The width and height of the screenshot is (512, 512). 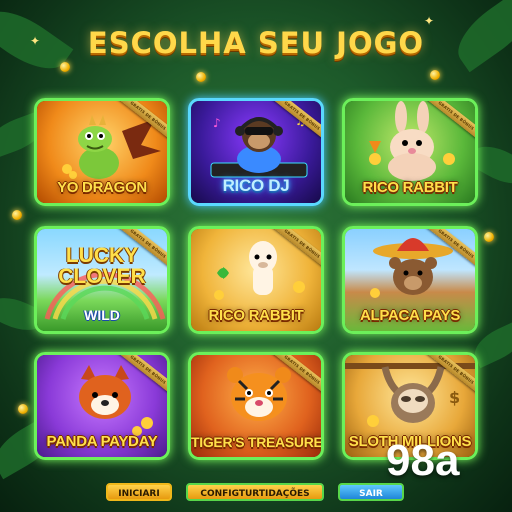 I want to click on game-tile-alpaca-pays: GRATIS DE BÔNUS ALPACA PAYS, so click(x=410, y=280).